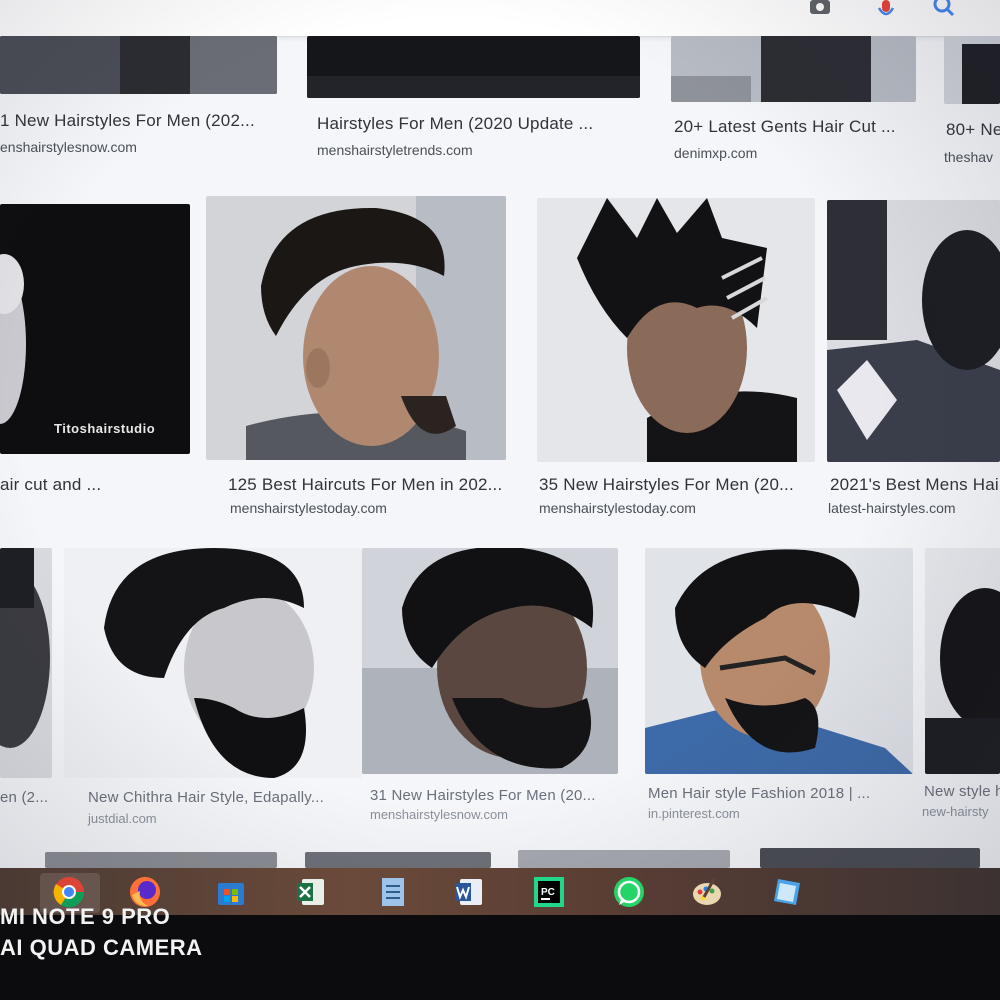 The height and width of the screenshot is (1000, 1000). I want to click on search-icon, so click(944, 13).